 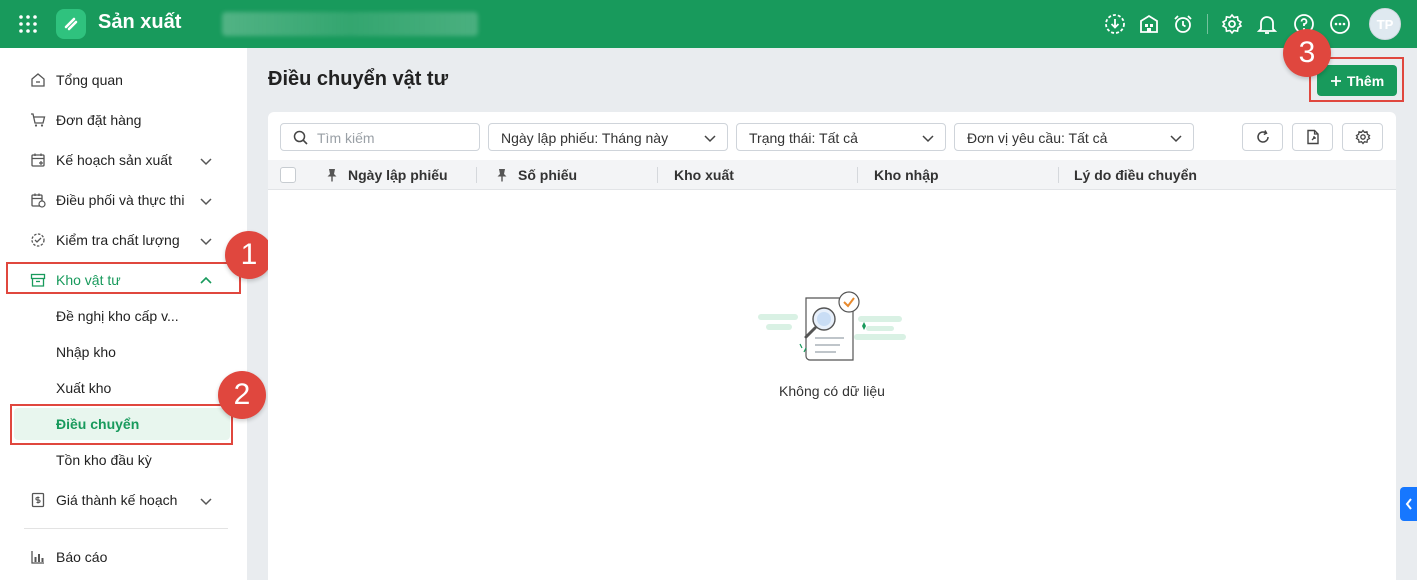 I want to click on sidebar-item-quality: Kiểm tra chất lượng, so click(x=123, y=240).